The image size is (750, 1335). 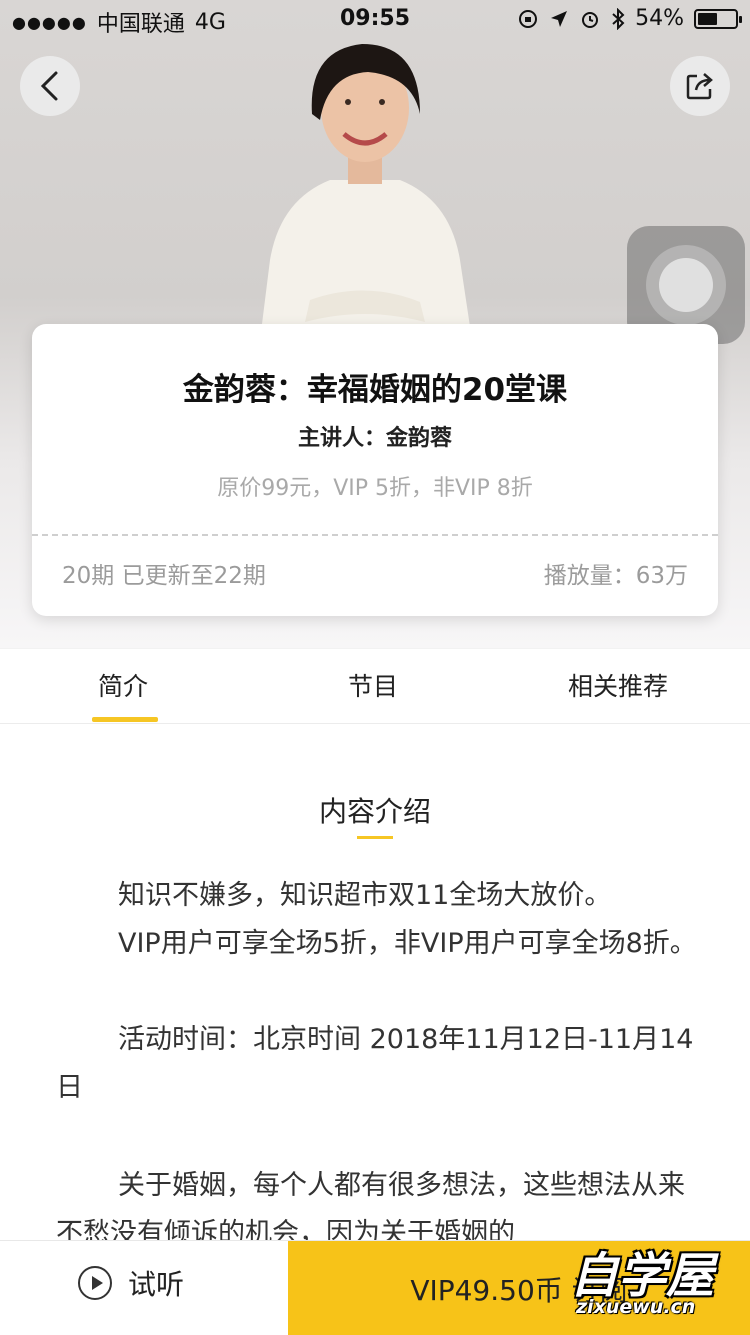 What do you see at coordinates (375, 837) in the screenshot?
I see `section-title-underline` at bounding box center [375, 837].